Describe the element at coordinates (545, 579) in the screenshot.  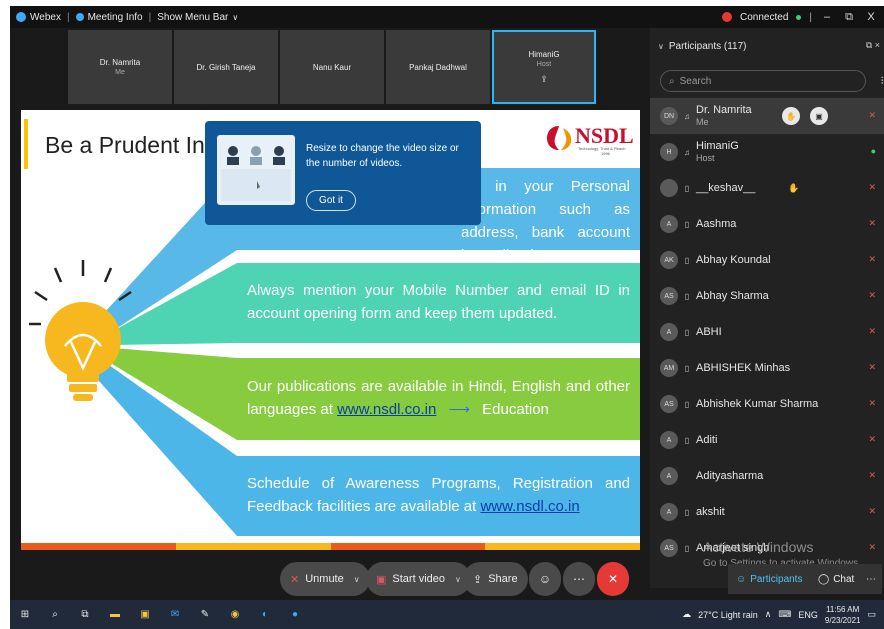
I see `reactions-button: ☺` at that location.